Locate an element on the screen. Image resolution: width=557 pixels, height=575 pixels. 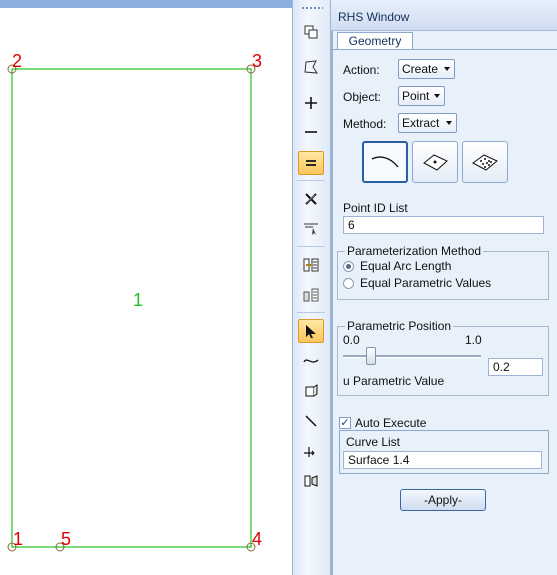
action-value: Create is located at coordinates (420, 69).